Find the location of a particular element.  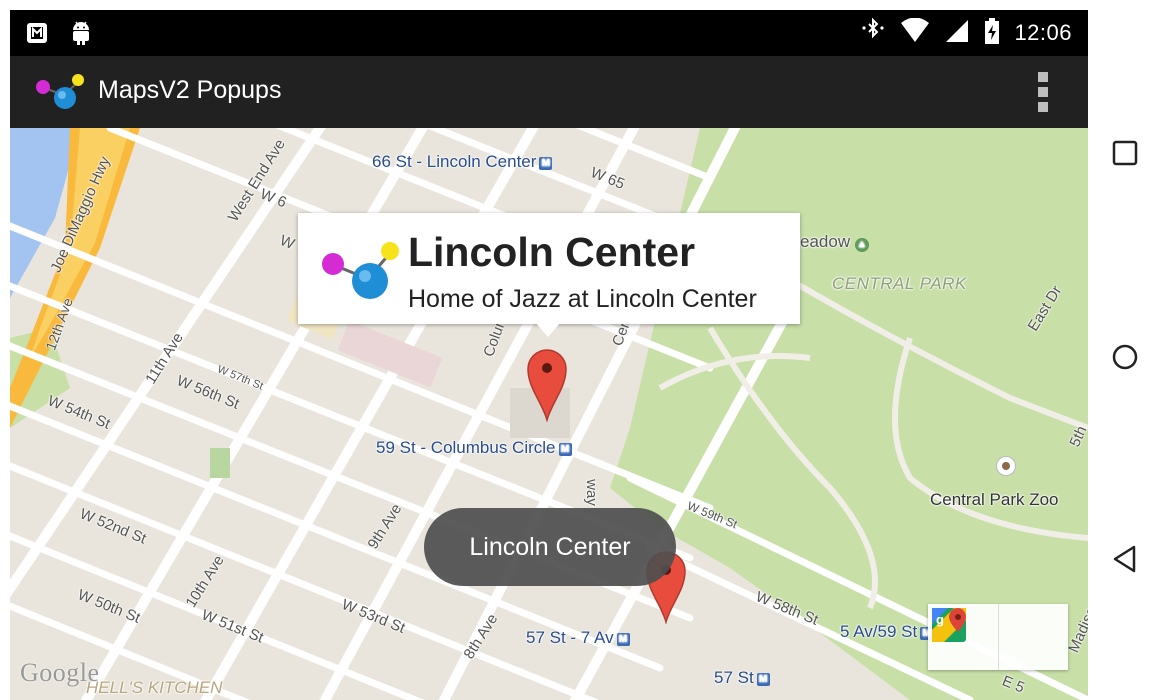

status-clock: 12:06 is located at coordinates (1043, 32).